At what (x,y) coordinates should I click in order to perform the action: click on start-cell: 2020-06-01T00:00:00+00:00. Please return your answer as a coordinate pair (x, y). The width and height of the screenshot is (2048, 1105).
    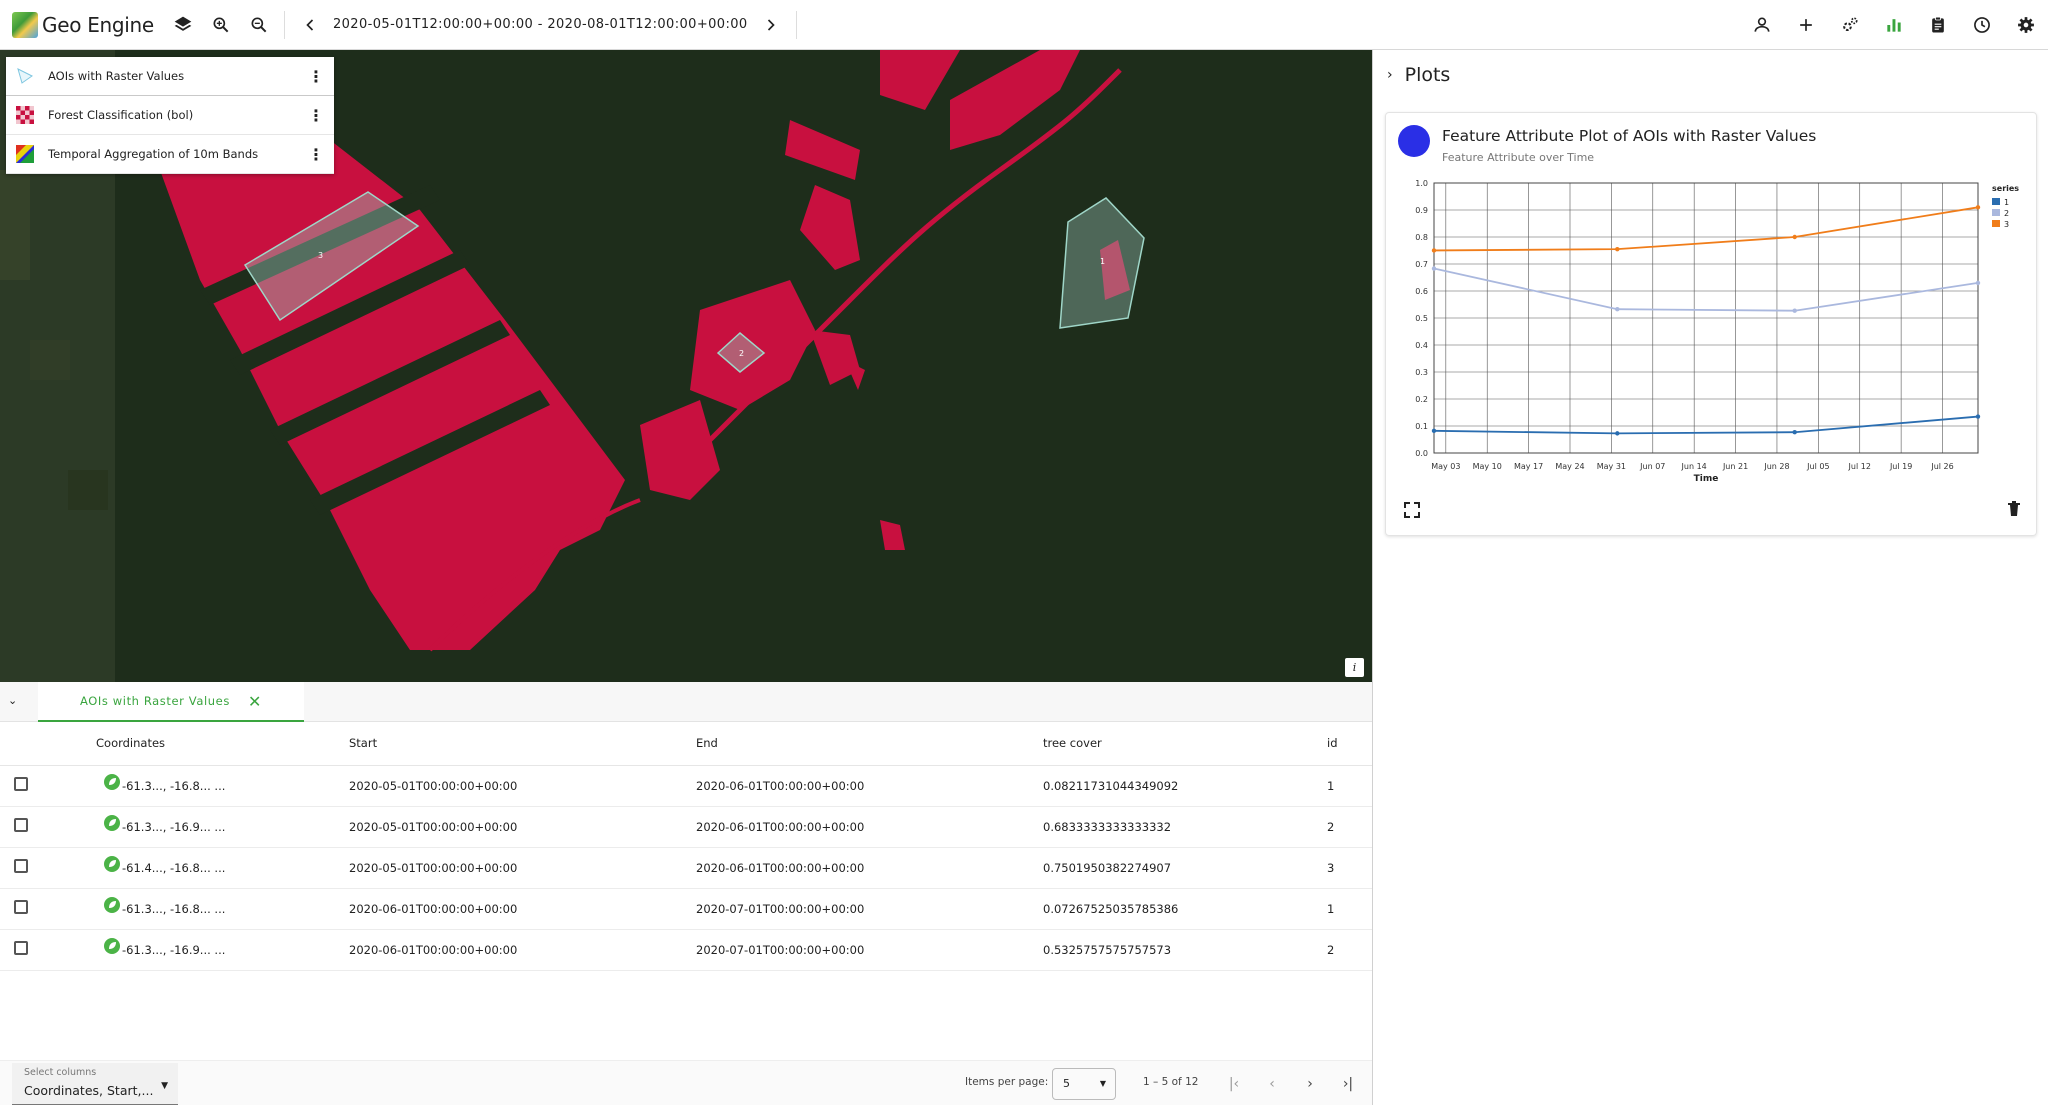
    Looking at the image, I should click on (522, 909).